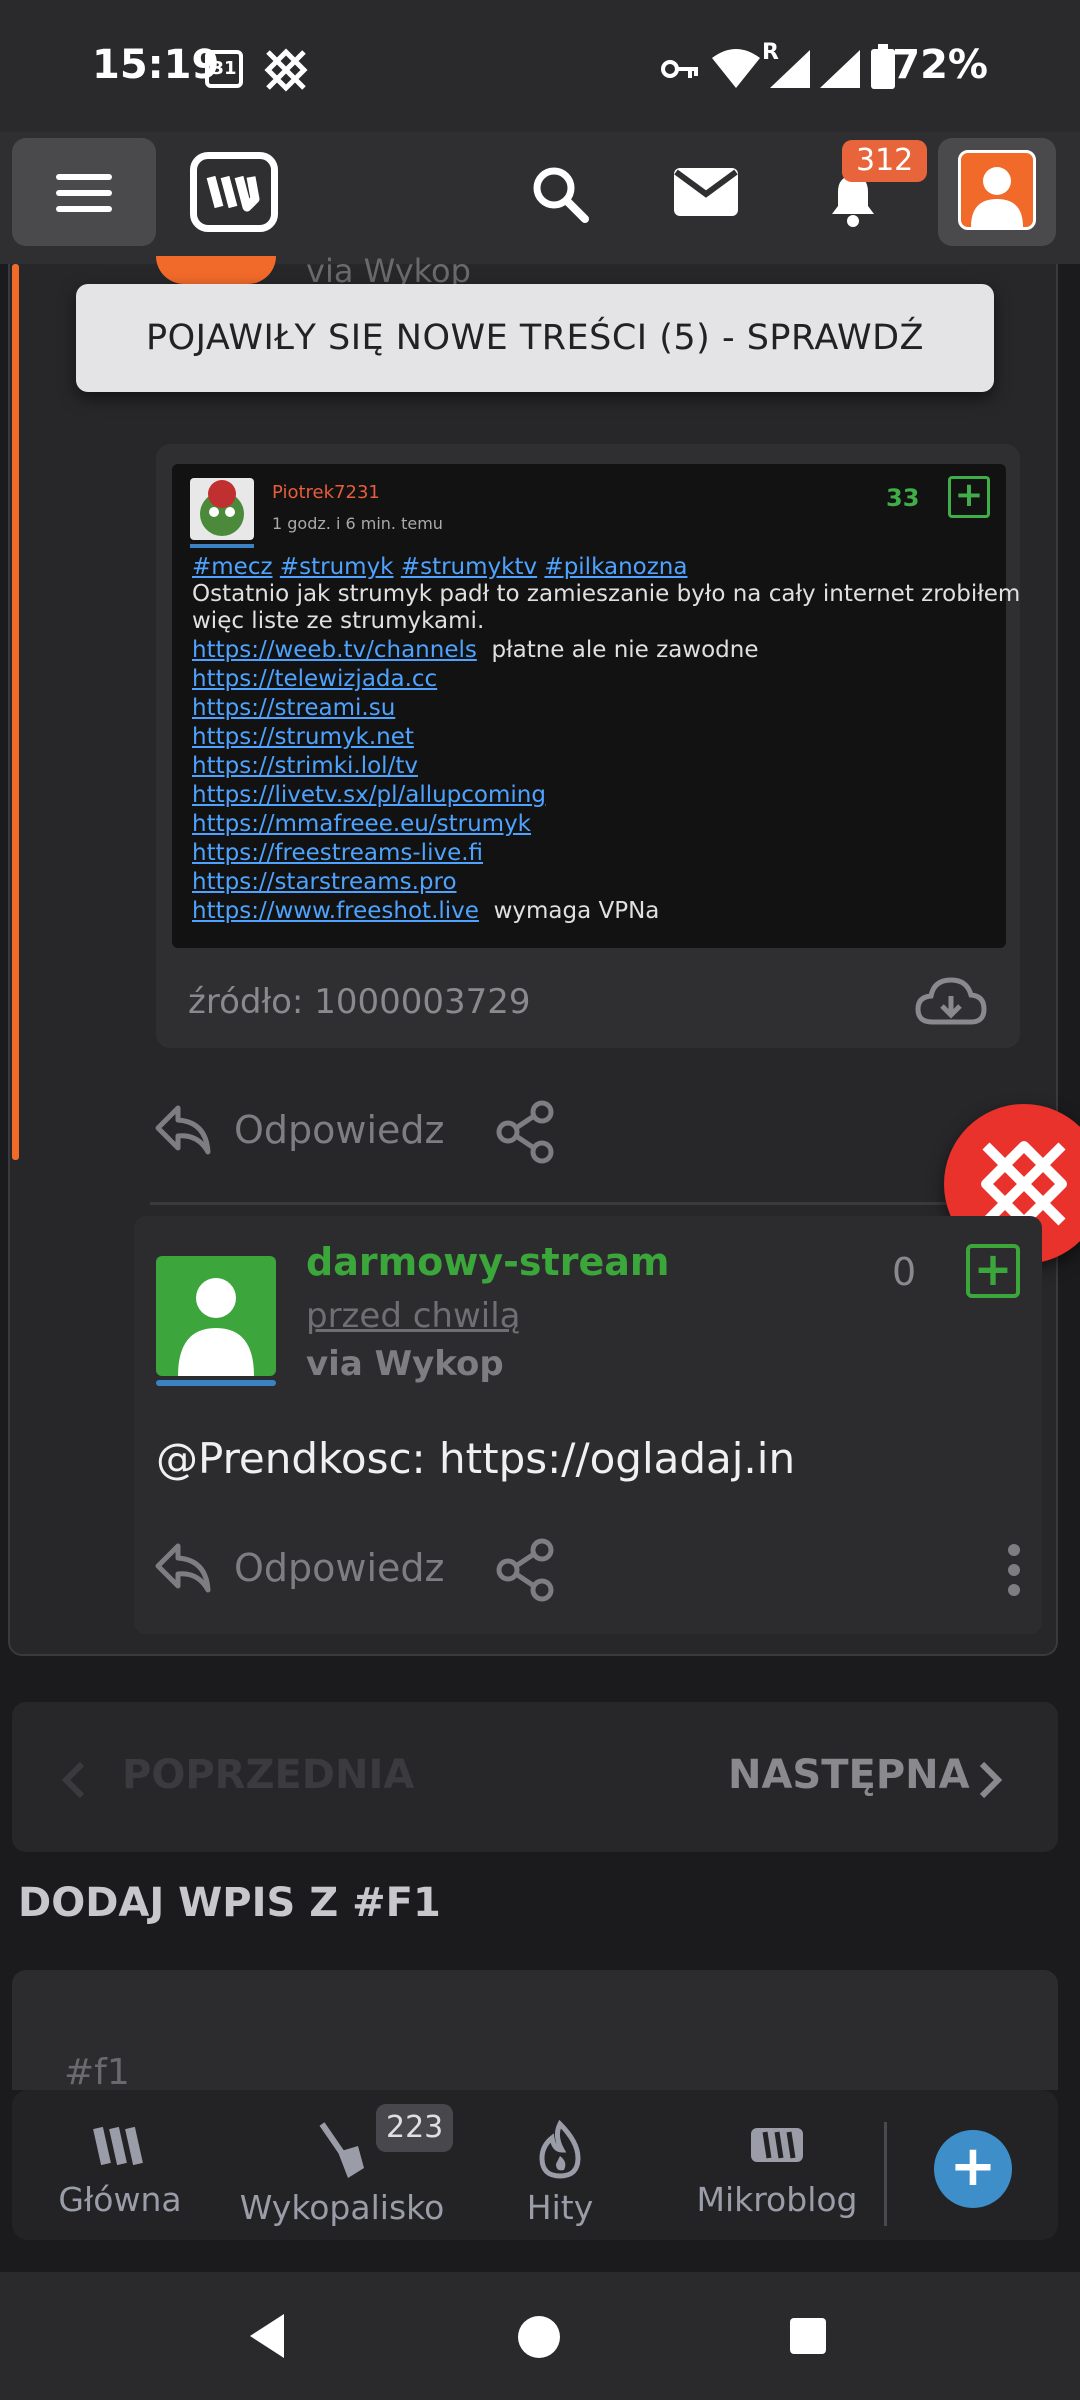  I want to click on upvote-plus-icon: +, so click(993, 1271).